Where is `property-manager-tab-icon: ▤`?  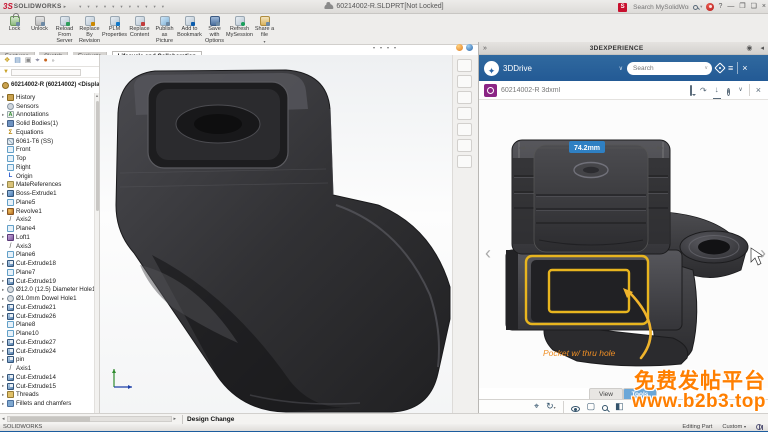
property-manager-tab-icon: ▤ is located at coordinates (17, 61).